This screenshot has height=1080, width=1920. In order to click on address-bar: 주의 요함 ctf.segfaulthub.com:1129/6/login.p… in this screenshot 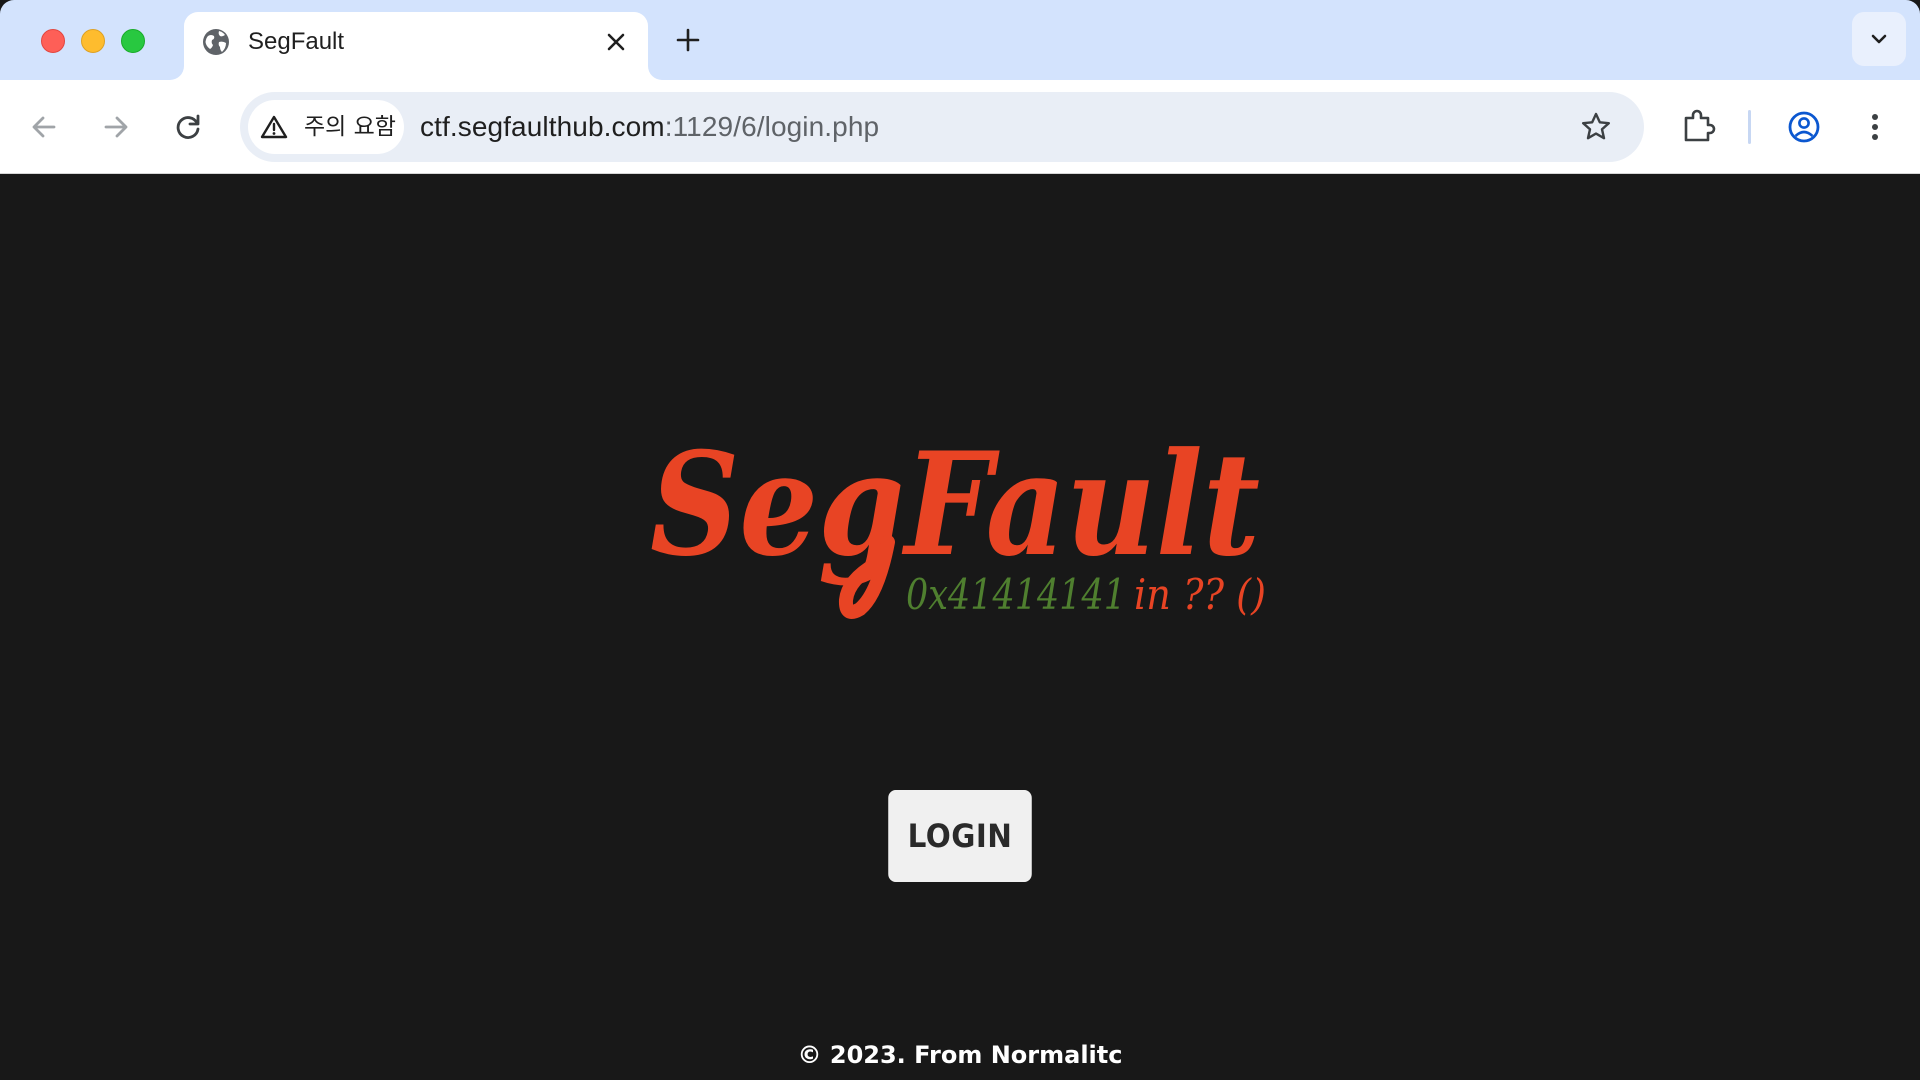, I will do `click(942, 127)`.